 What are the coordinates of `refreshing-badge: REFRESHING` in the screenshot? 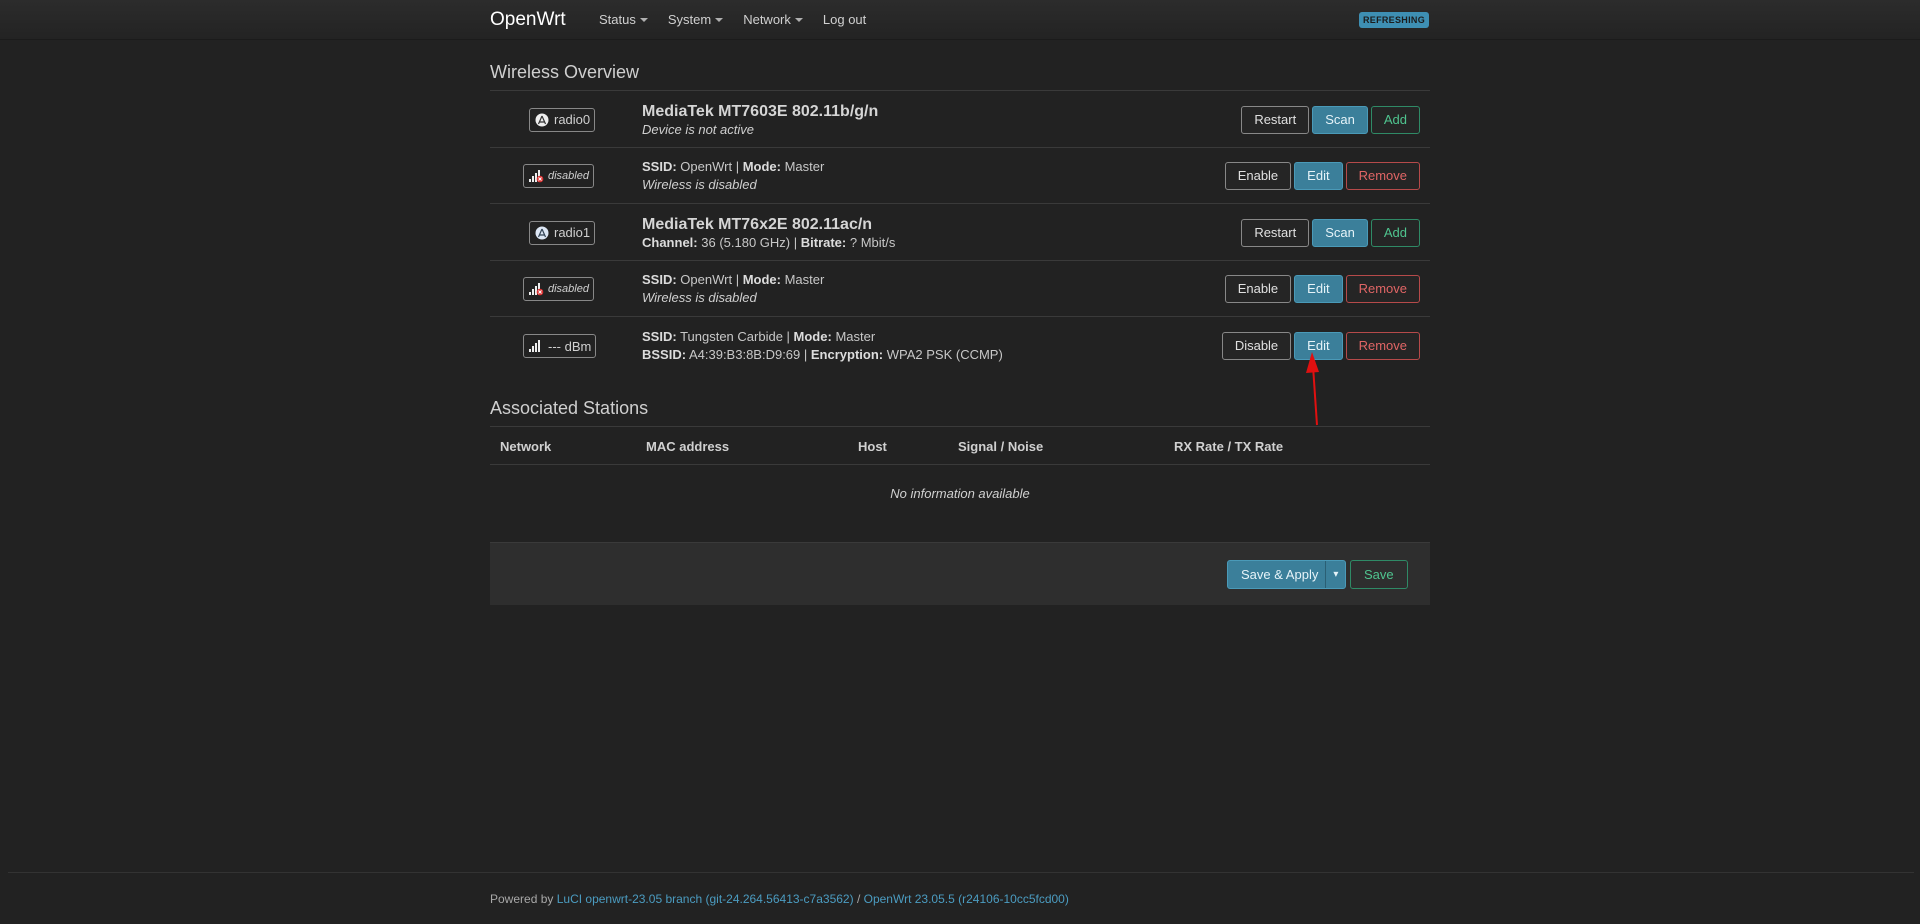 It's located at (1394, 20).